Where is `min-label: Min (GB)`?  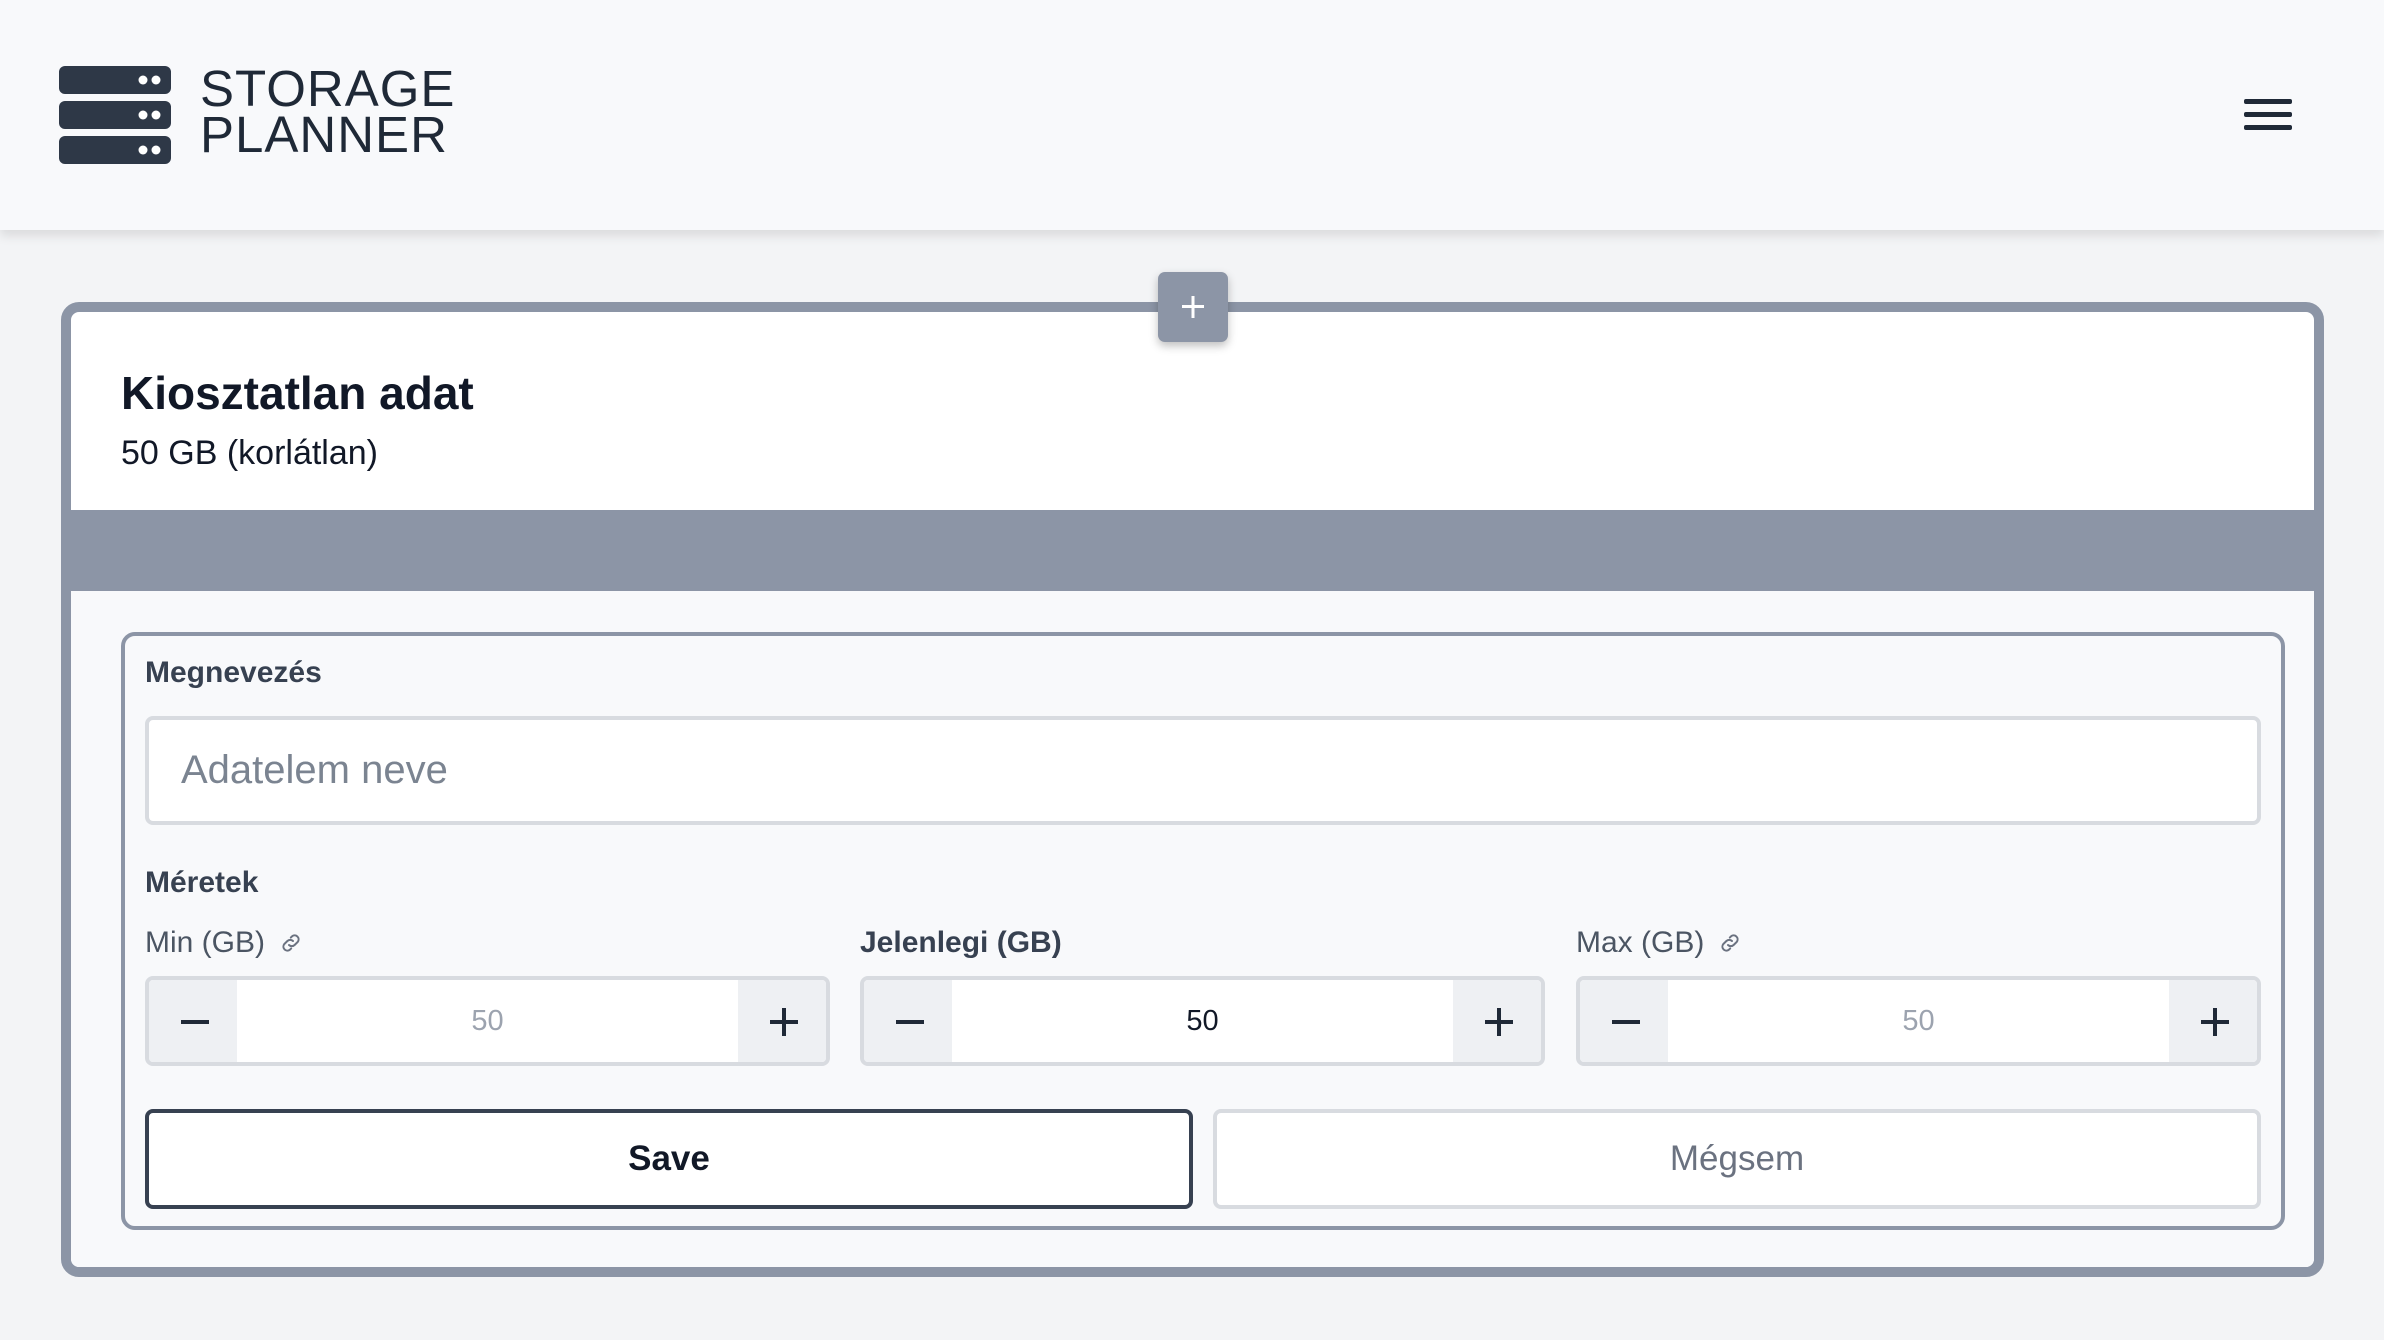
min-label: Min (GB) is located at coordinates (224, 943).